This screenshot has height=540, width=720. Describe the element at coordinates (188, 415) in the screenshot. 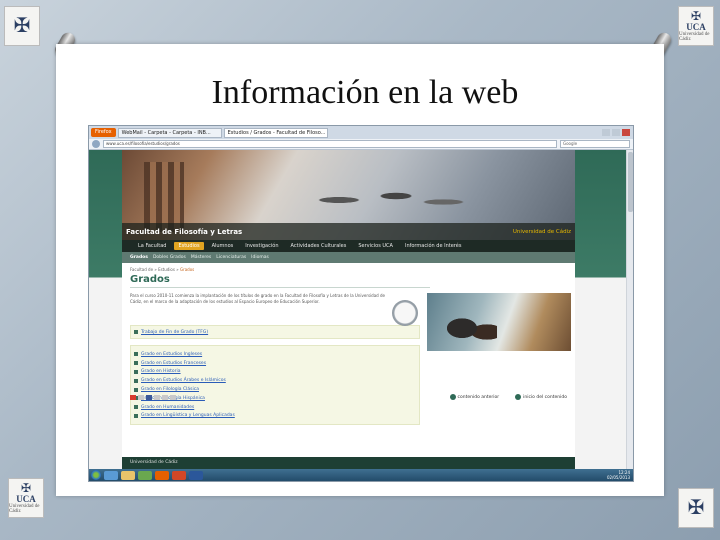

I see `grado-link: Grado en Lingüística y Lenguas Aplicadas` at that location.